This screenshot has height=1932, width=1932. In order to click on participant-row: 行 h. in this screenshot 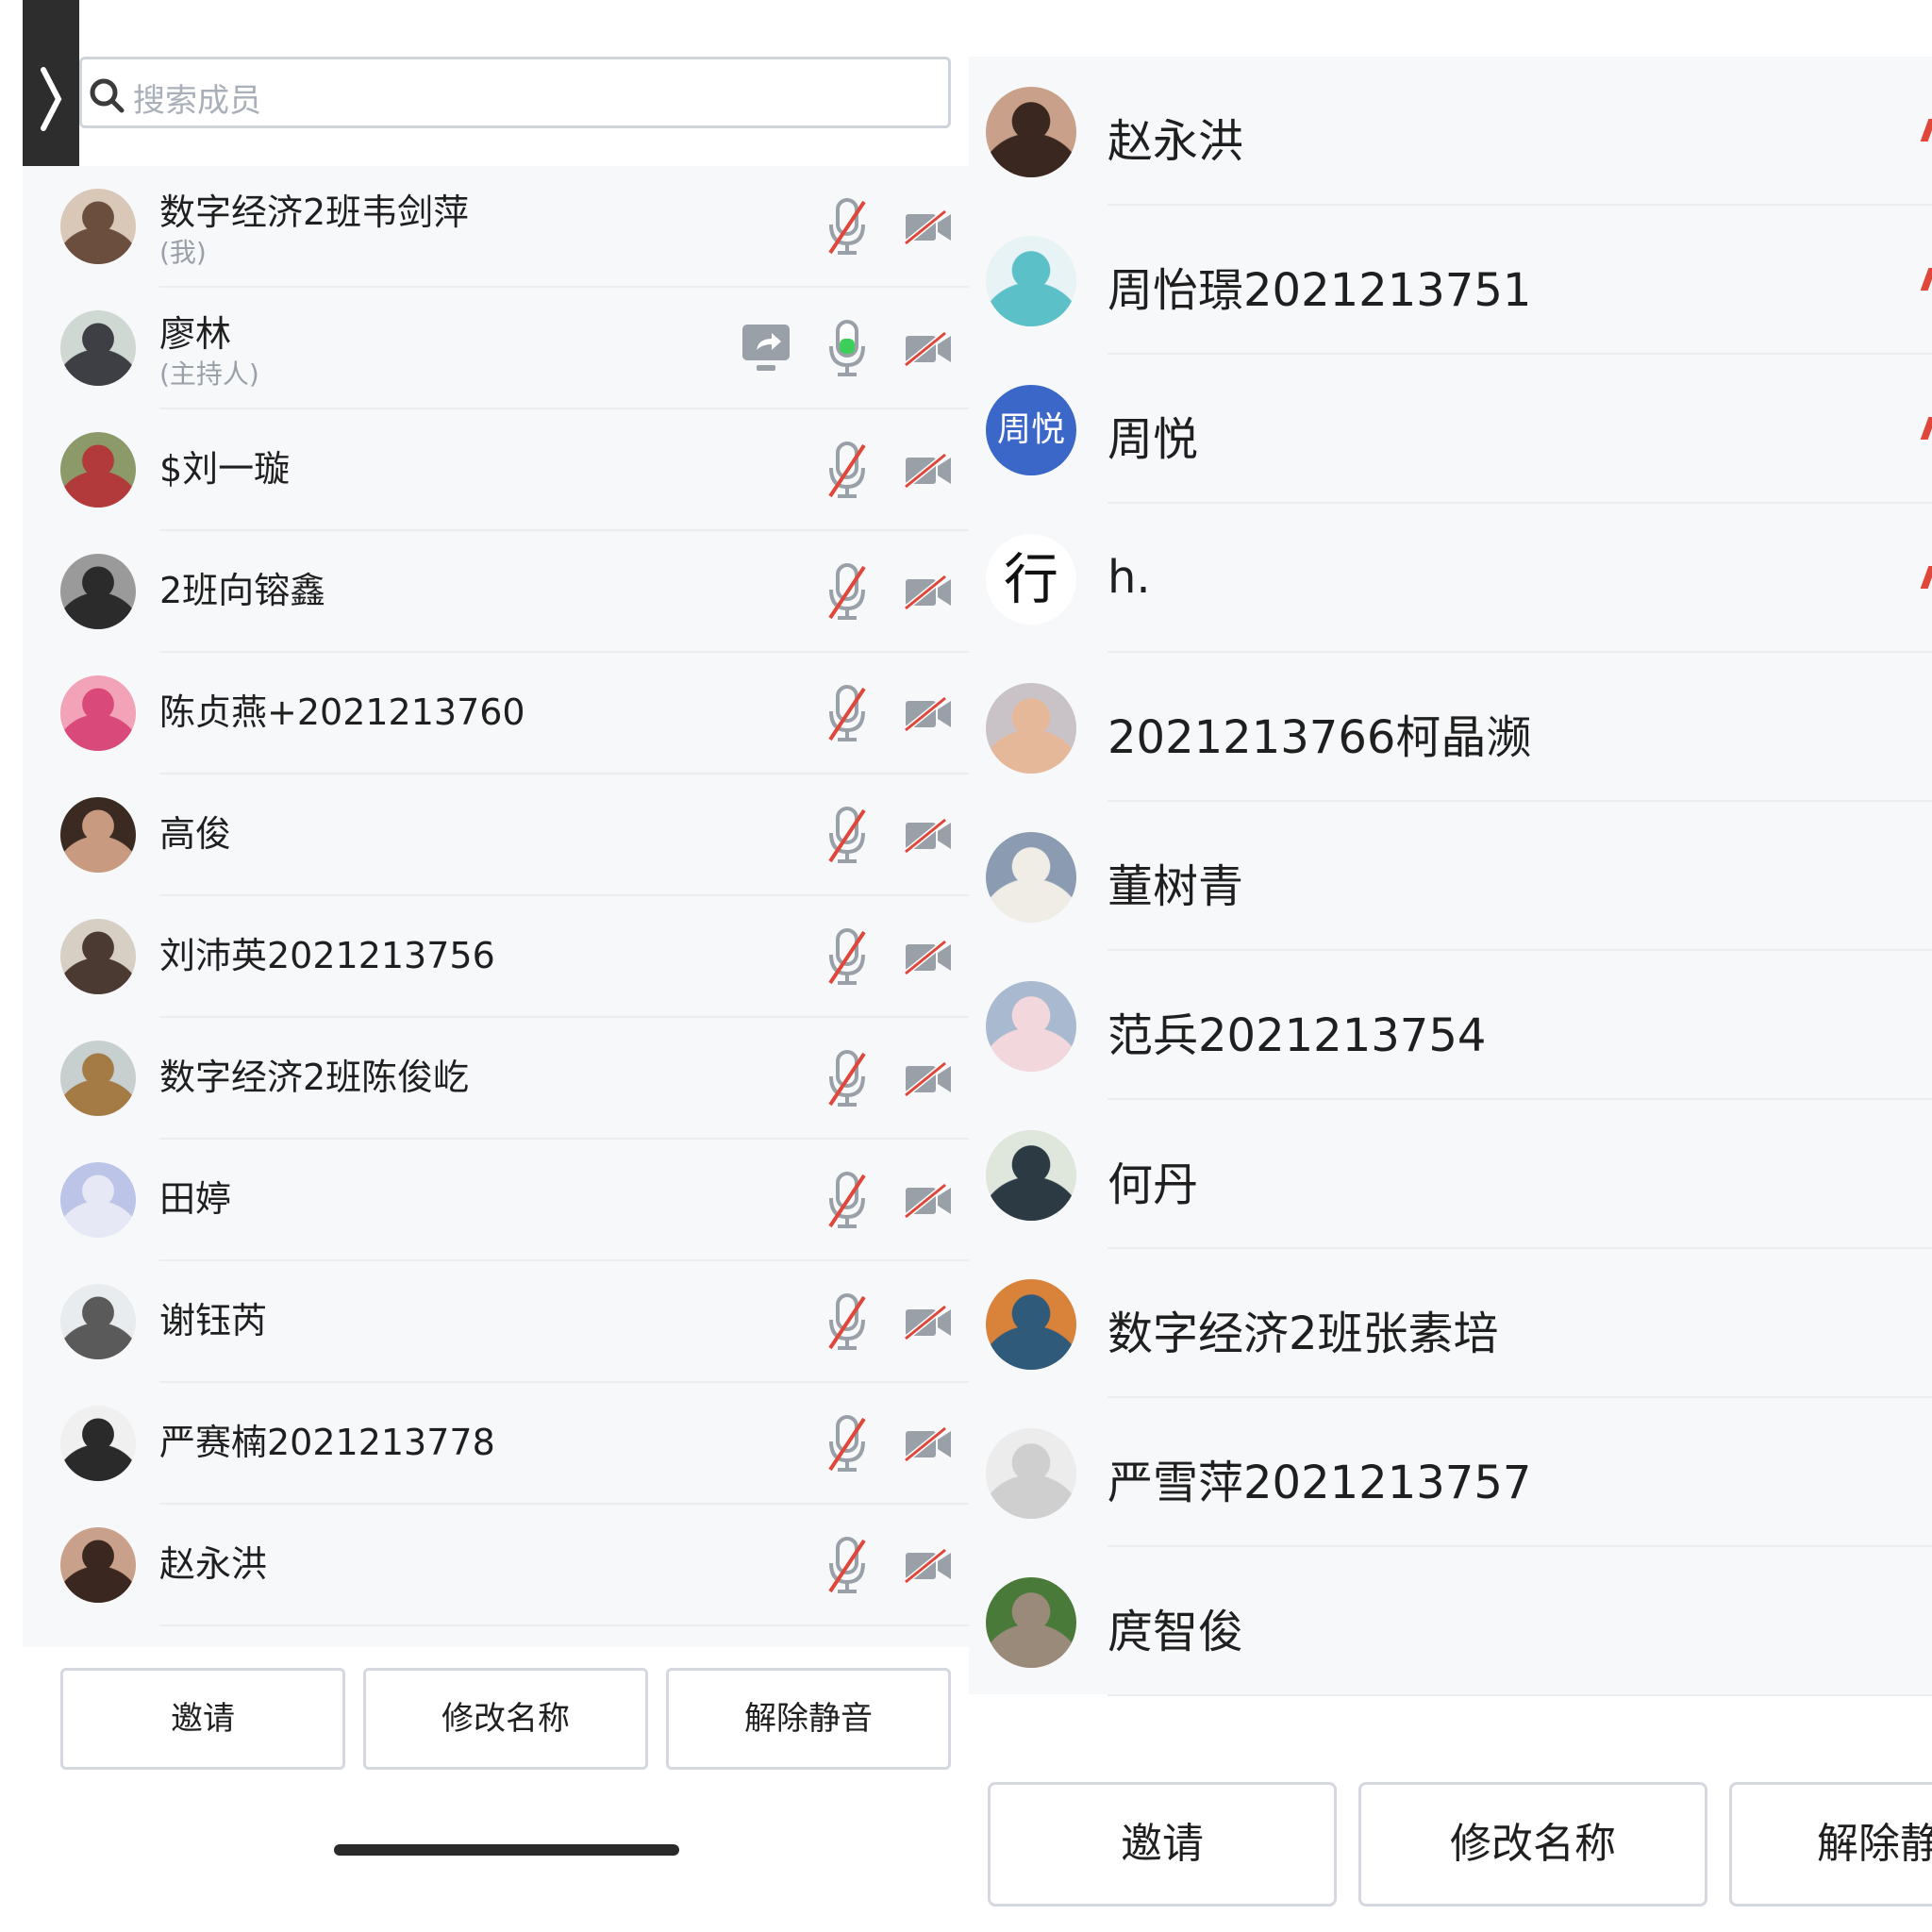, I will do `click(1451, 578)`.